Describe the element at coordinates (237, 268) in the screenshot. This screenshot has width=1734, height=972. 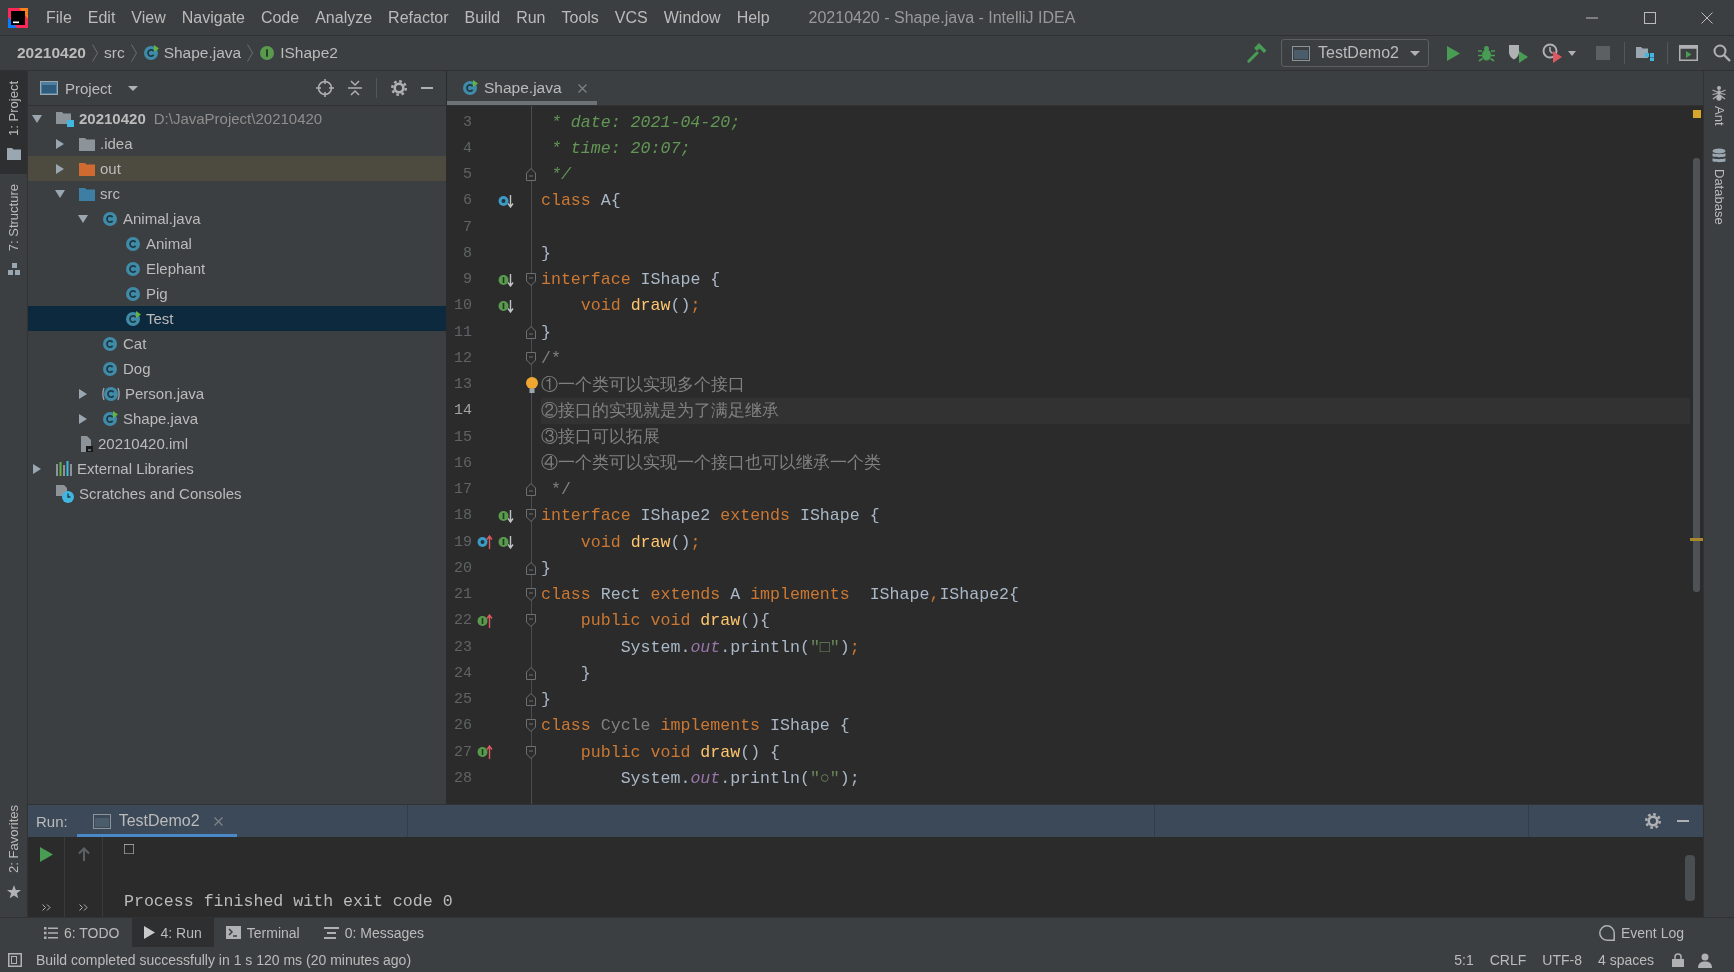
I see `tree-item: Elephant` at that location.